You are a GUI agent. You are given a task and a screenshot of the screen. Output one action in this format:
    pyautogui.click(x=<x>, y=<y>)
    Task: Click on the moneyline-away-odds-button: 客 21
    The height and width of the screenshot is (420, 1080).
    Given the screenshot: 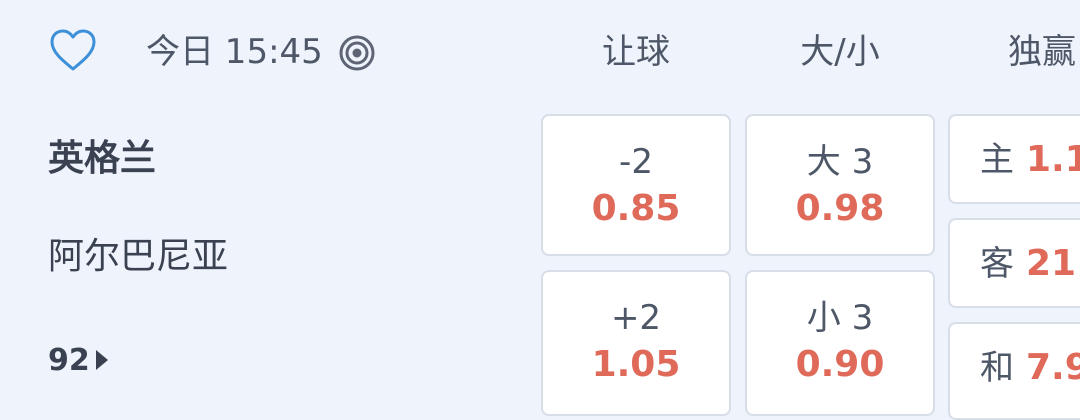 What is the action you would take?
    pyautogui.click(x=1014, y=263)
    